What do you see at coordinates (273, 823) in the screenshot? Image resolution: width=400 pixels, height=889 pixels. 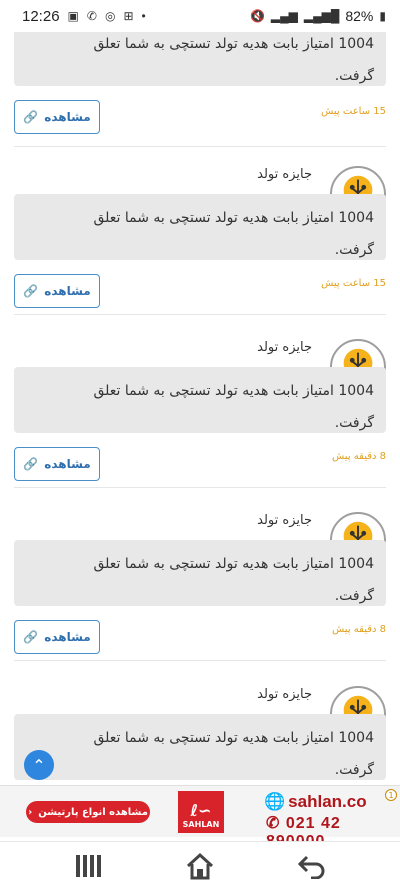 I see `phone-icon: ✆` at bounding box center [273, 823].